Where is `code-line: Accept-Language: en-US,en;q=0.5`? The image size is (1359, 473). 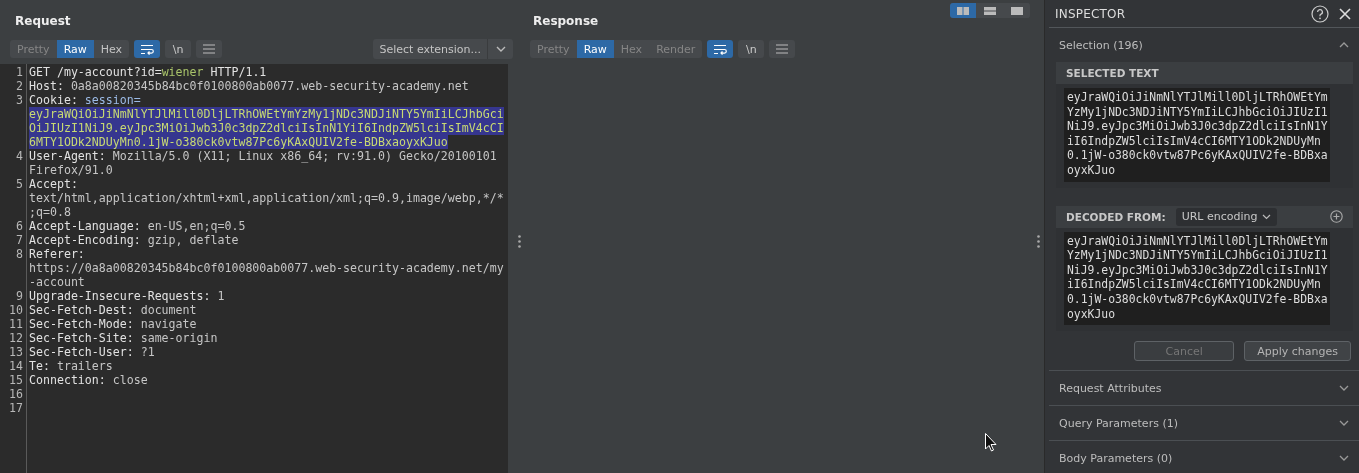
code-line: Accept-Language: en-US,en;q=0.5 is located at coordinates (137, 226).